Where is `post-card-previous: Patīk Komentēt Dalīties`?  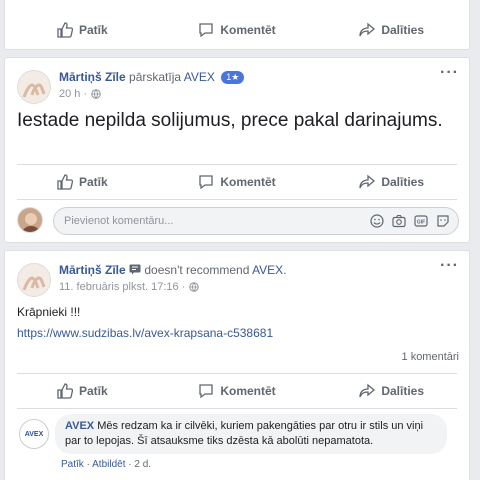
post-card-previous: Patīk Komentēt Dalīties is located at coordinates (237, 25).